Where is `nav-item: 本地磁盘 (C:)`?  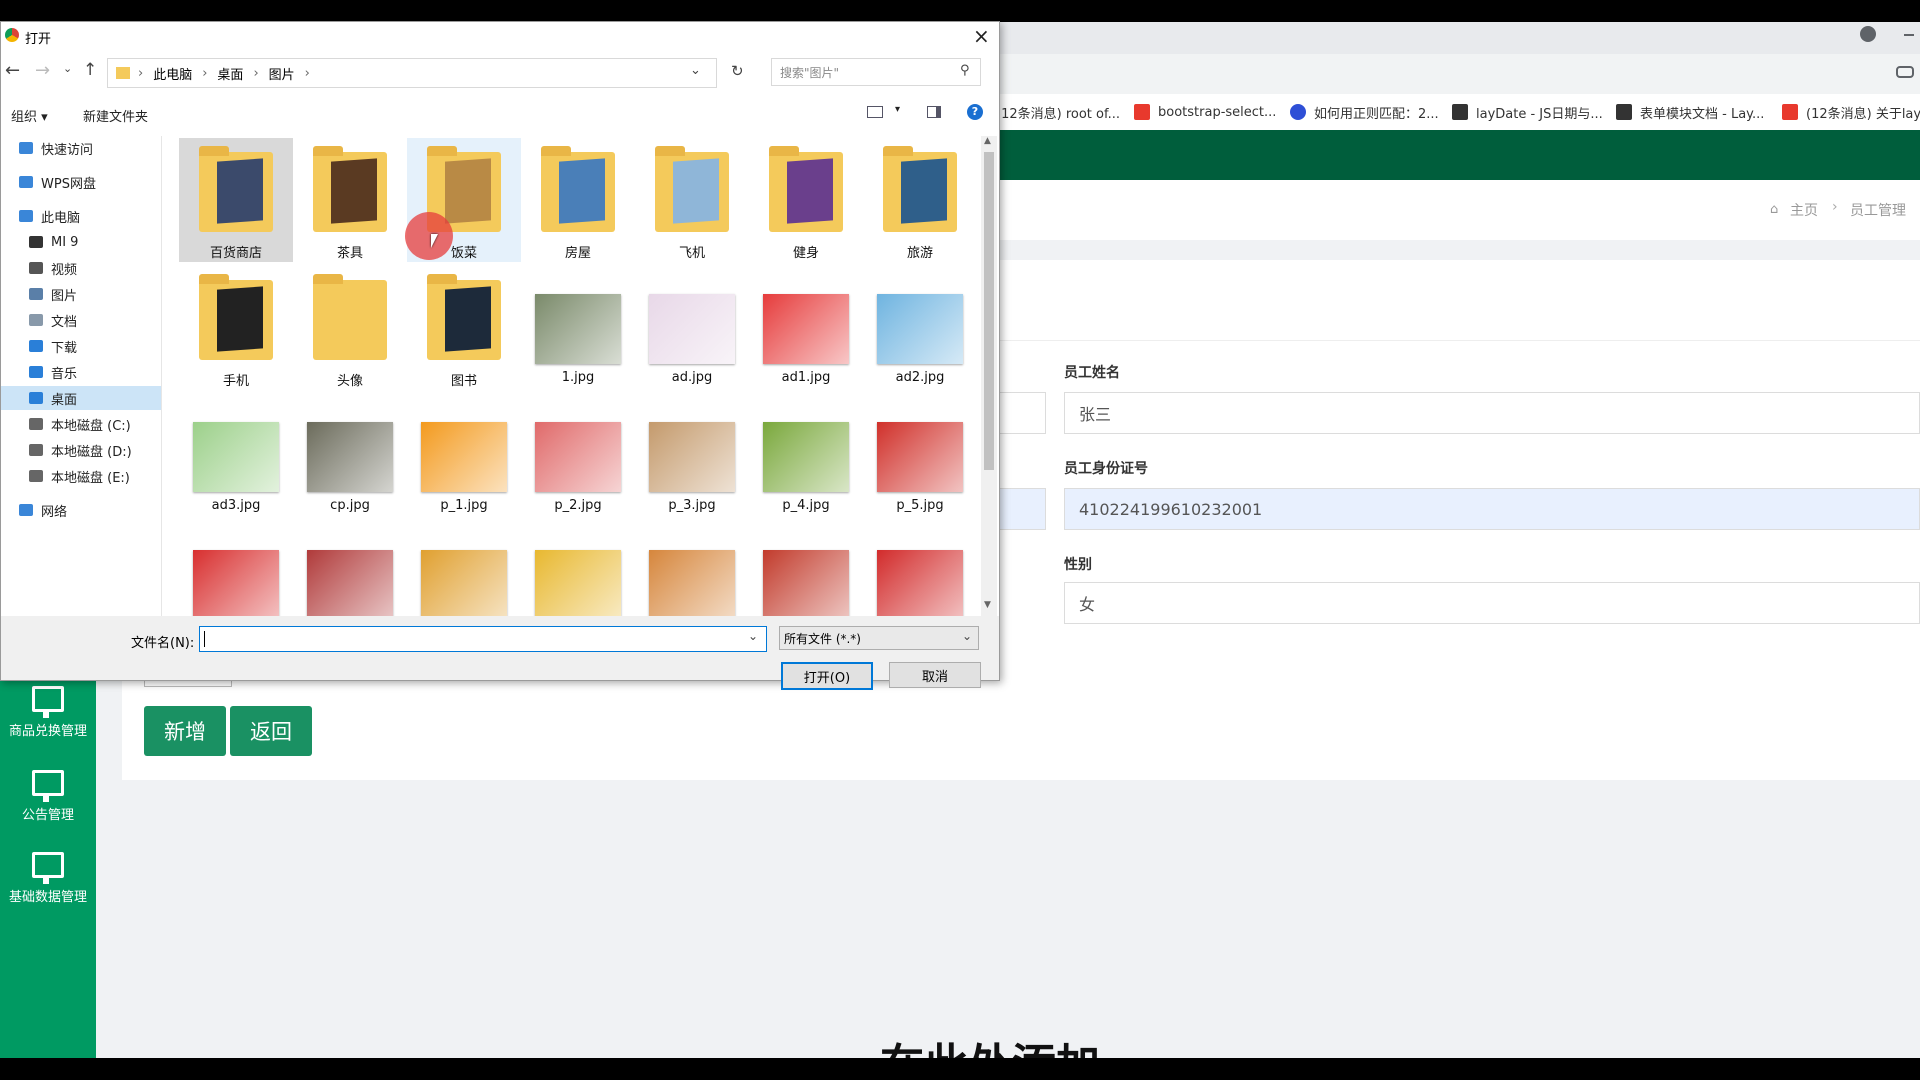 nav-item: 本地磁盘 (C:) is located at coordinates (81, 424).